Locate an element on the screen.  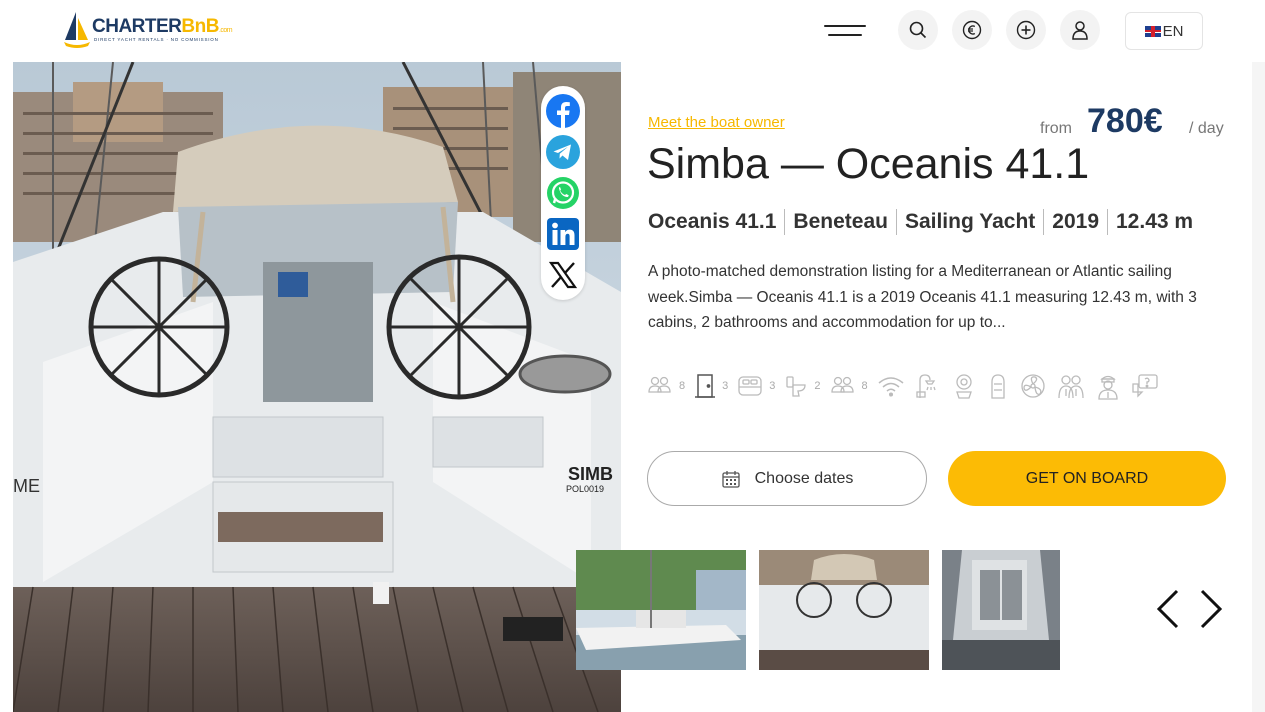
price-value: 780€ is located at coordinates (1125, 121).